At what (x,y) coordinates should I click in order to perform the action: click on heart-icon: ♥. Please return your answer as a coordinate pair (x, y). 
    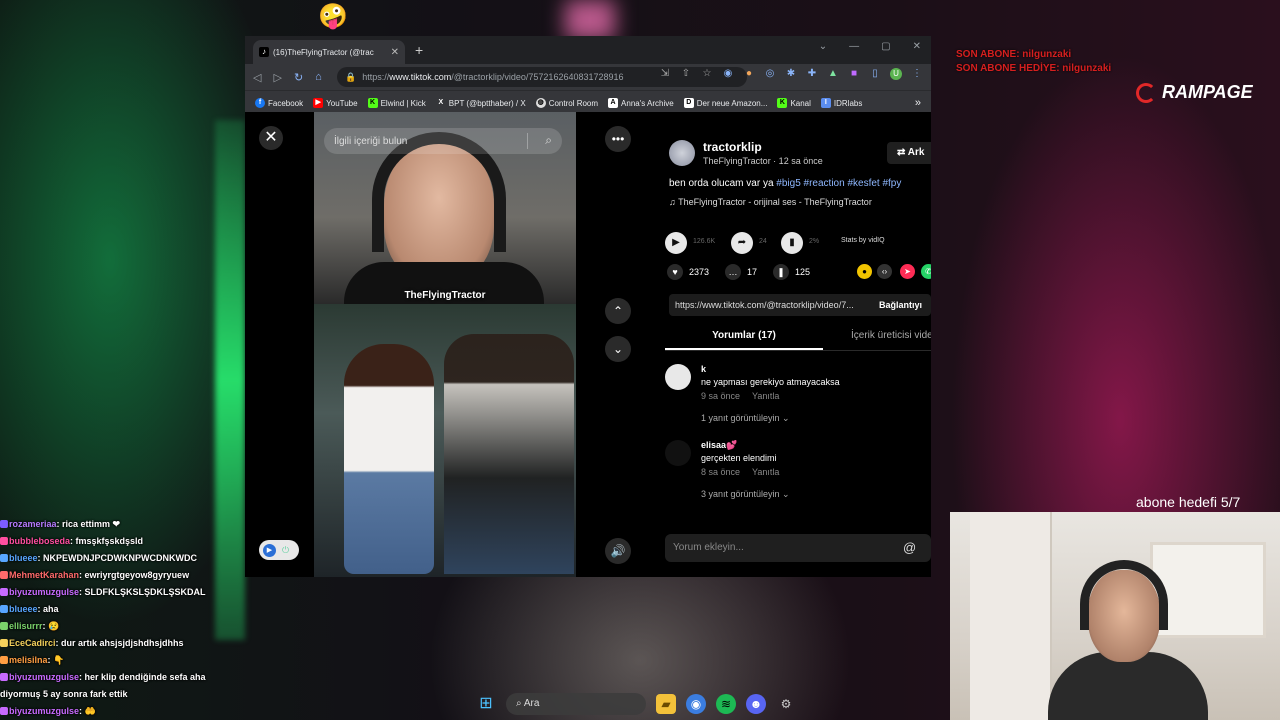
    Looking at the image, I should click on (675, 272).